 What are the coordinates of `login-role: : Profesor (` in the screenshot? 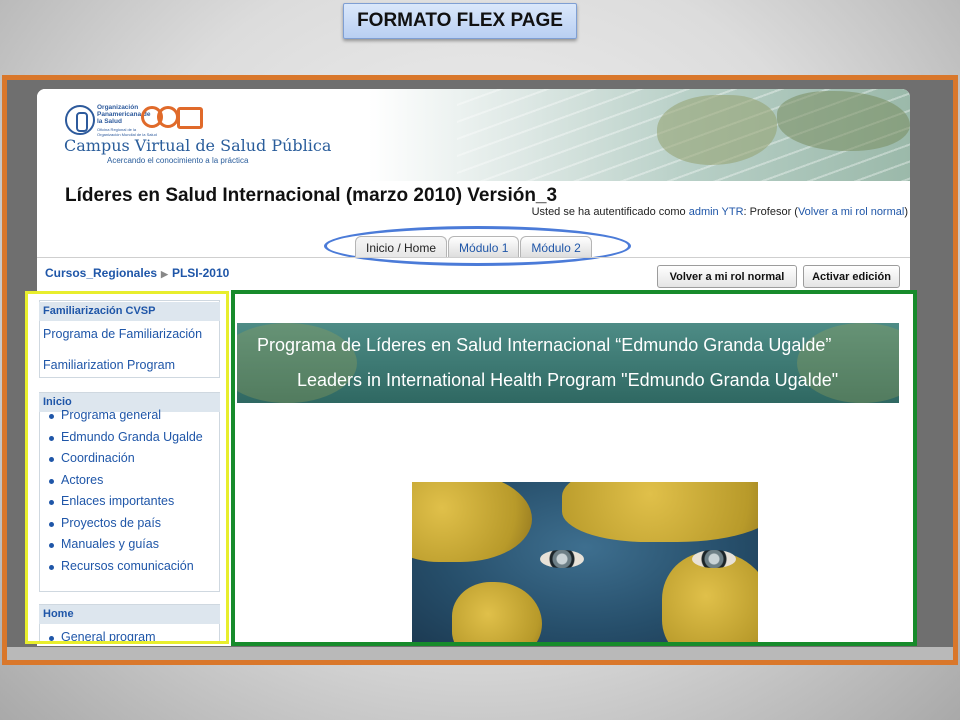 It's located at (770, 212).